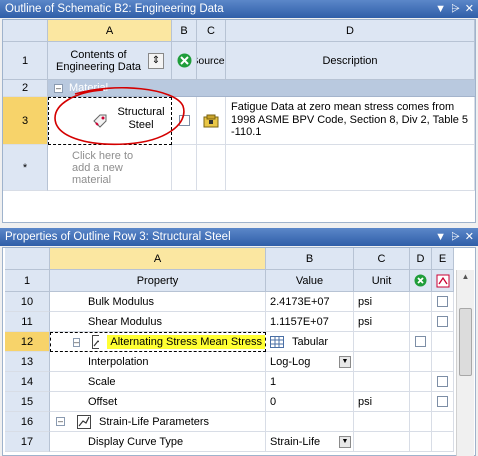 The width and height of the screenshot is (478, 456). What do you see at coordinates (310, 422) in the screenshot?
I see `property-value` at bounding box center [310, 422].